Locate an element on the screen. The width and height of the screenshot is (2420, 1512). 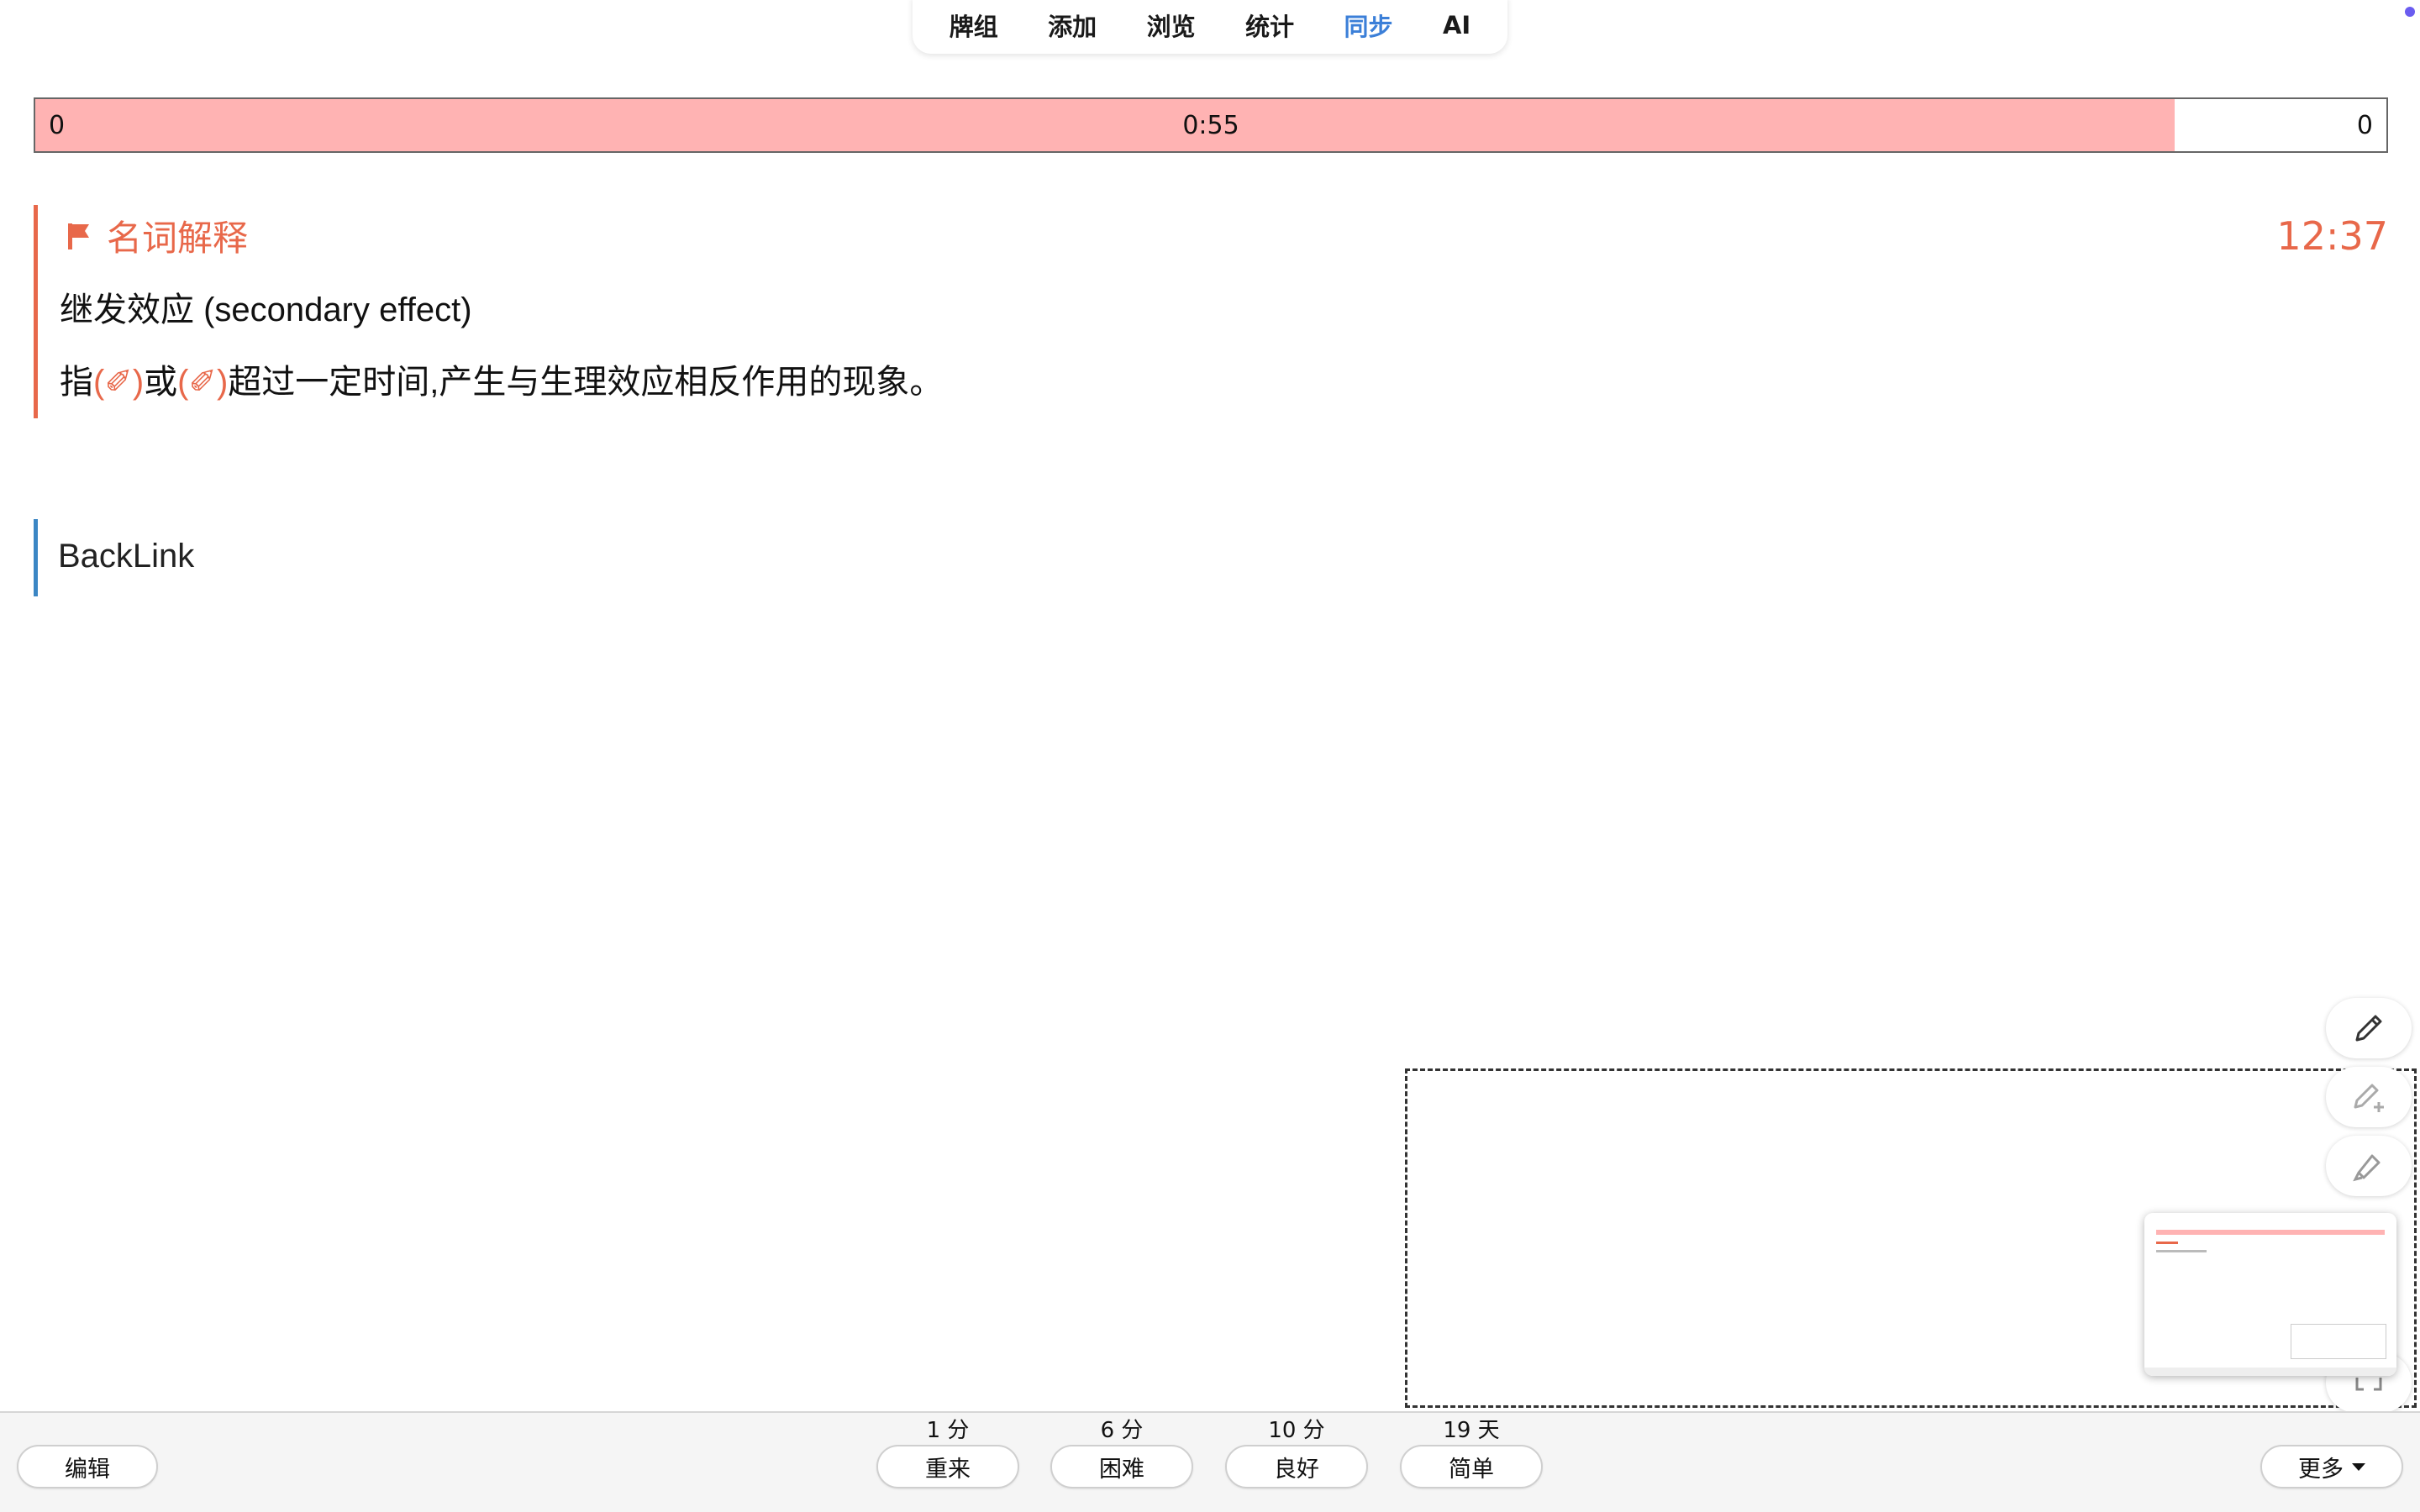
pencil-icon is located at coordinates (2368, 1028).